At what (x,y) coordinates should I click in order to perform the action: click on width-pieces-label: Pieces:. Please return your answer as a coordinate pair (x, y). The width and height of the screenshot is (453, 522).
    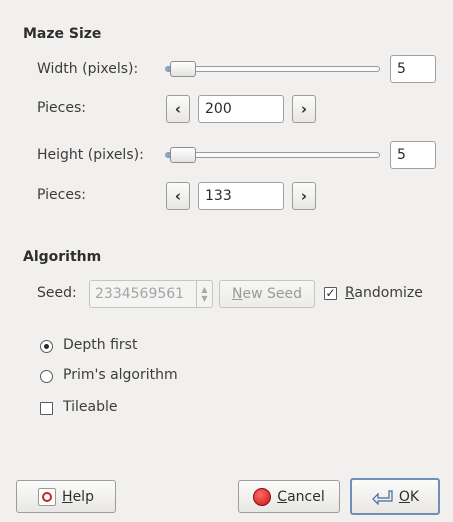
    Looking at the image, I should click on (61, 108).